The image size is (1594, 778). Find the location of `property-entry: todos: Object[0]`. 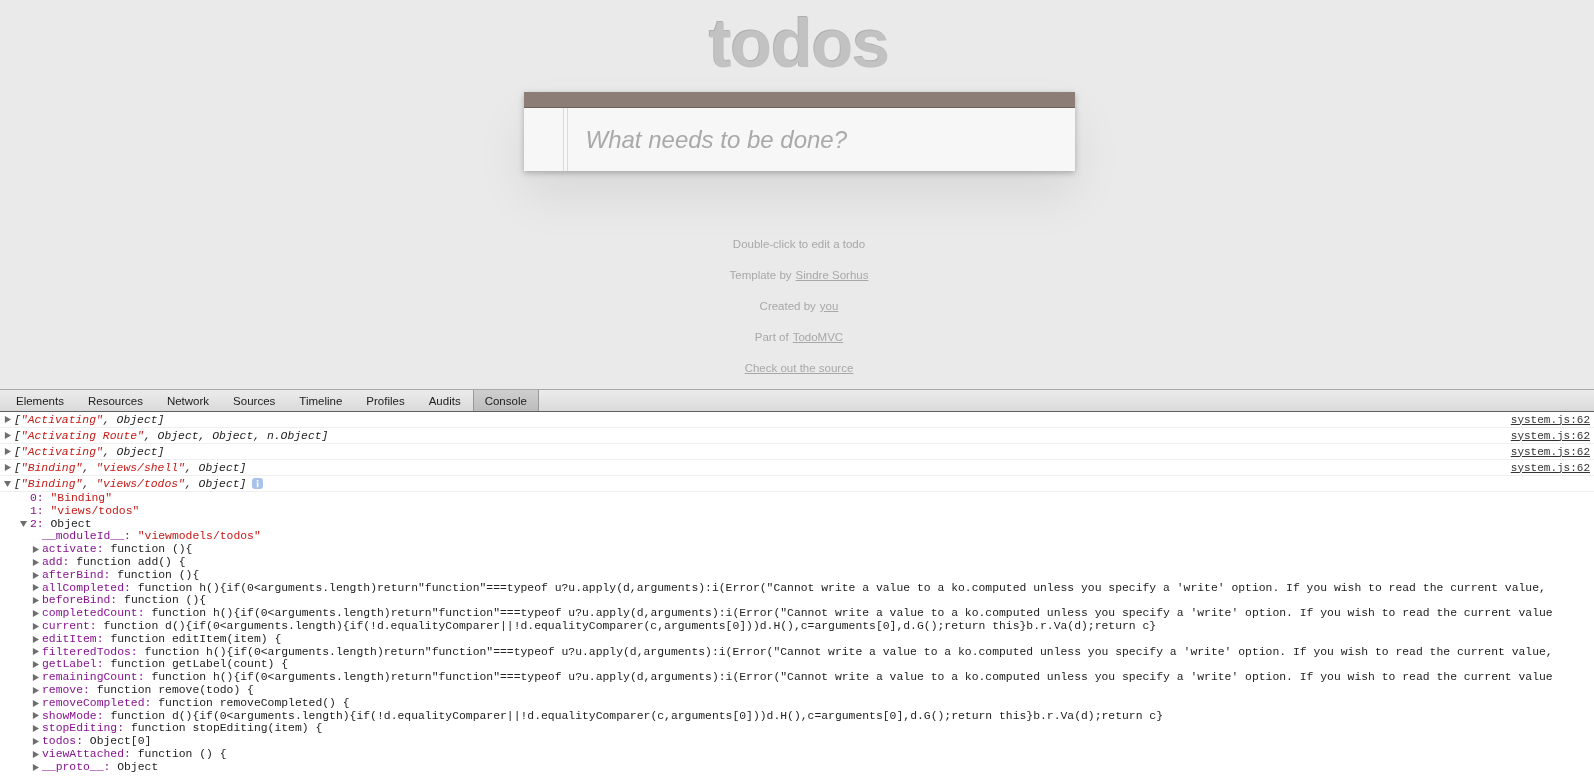

property-entry: todos: Object[0] is located at coordinates (97, 741).